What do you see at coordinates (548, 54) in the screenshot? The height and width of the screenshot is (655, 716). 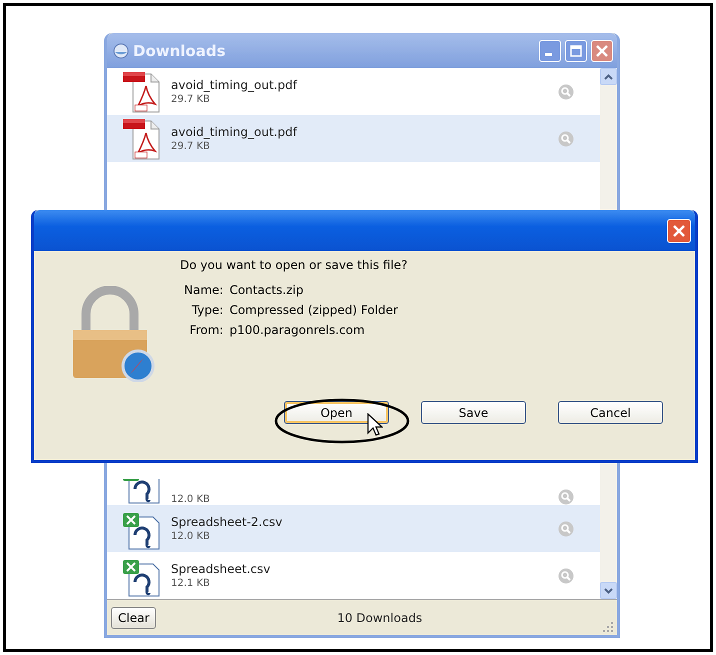 I see `minimize-icon` at bounding box center [548, 54].